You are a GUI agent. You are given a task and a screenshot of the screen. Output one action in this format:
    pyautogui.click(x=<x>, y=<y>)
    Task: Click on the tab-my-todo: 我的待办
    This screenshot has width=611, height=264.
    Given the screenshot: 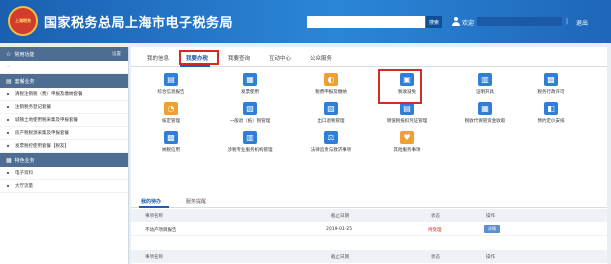 What is the action you would take?
    pyautogui.click(x=151, y=201)
    